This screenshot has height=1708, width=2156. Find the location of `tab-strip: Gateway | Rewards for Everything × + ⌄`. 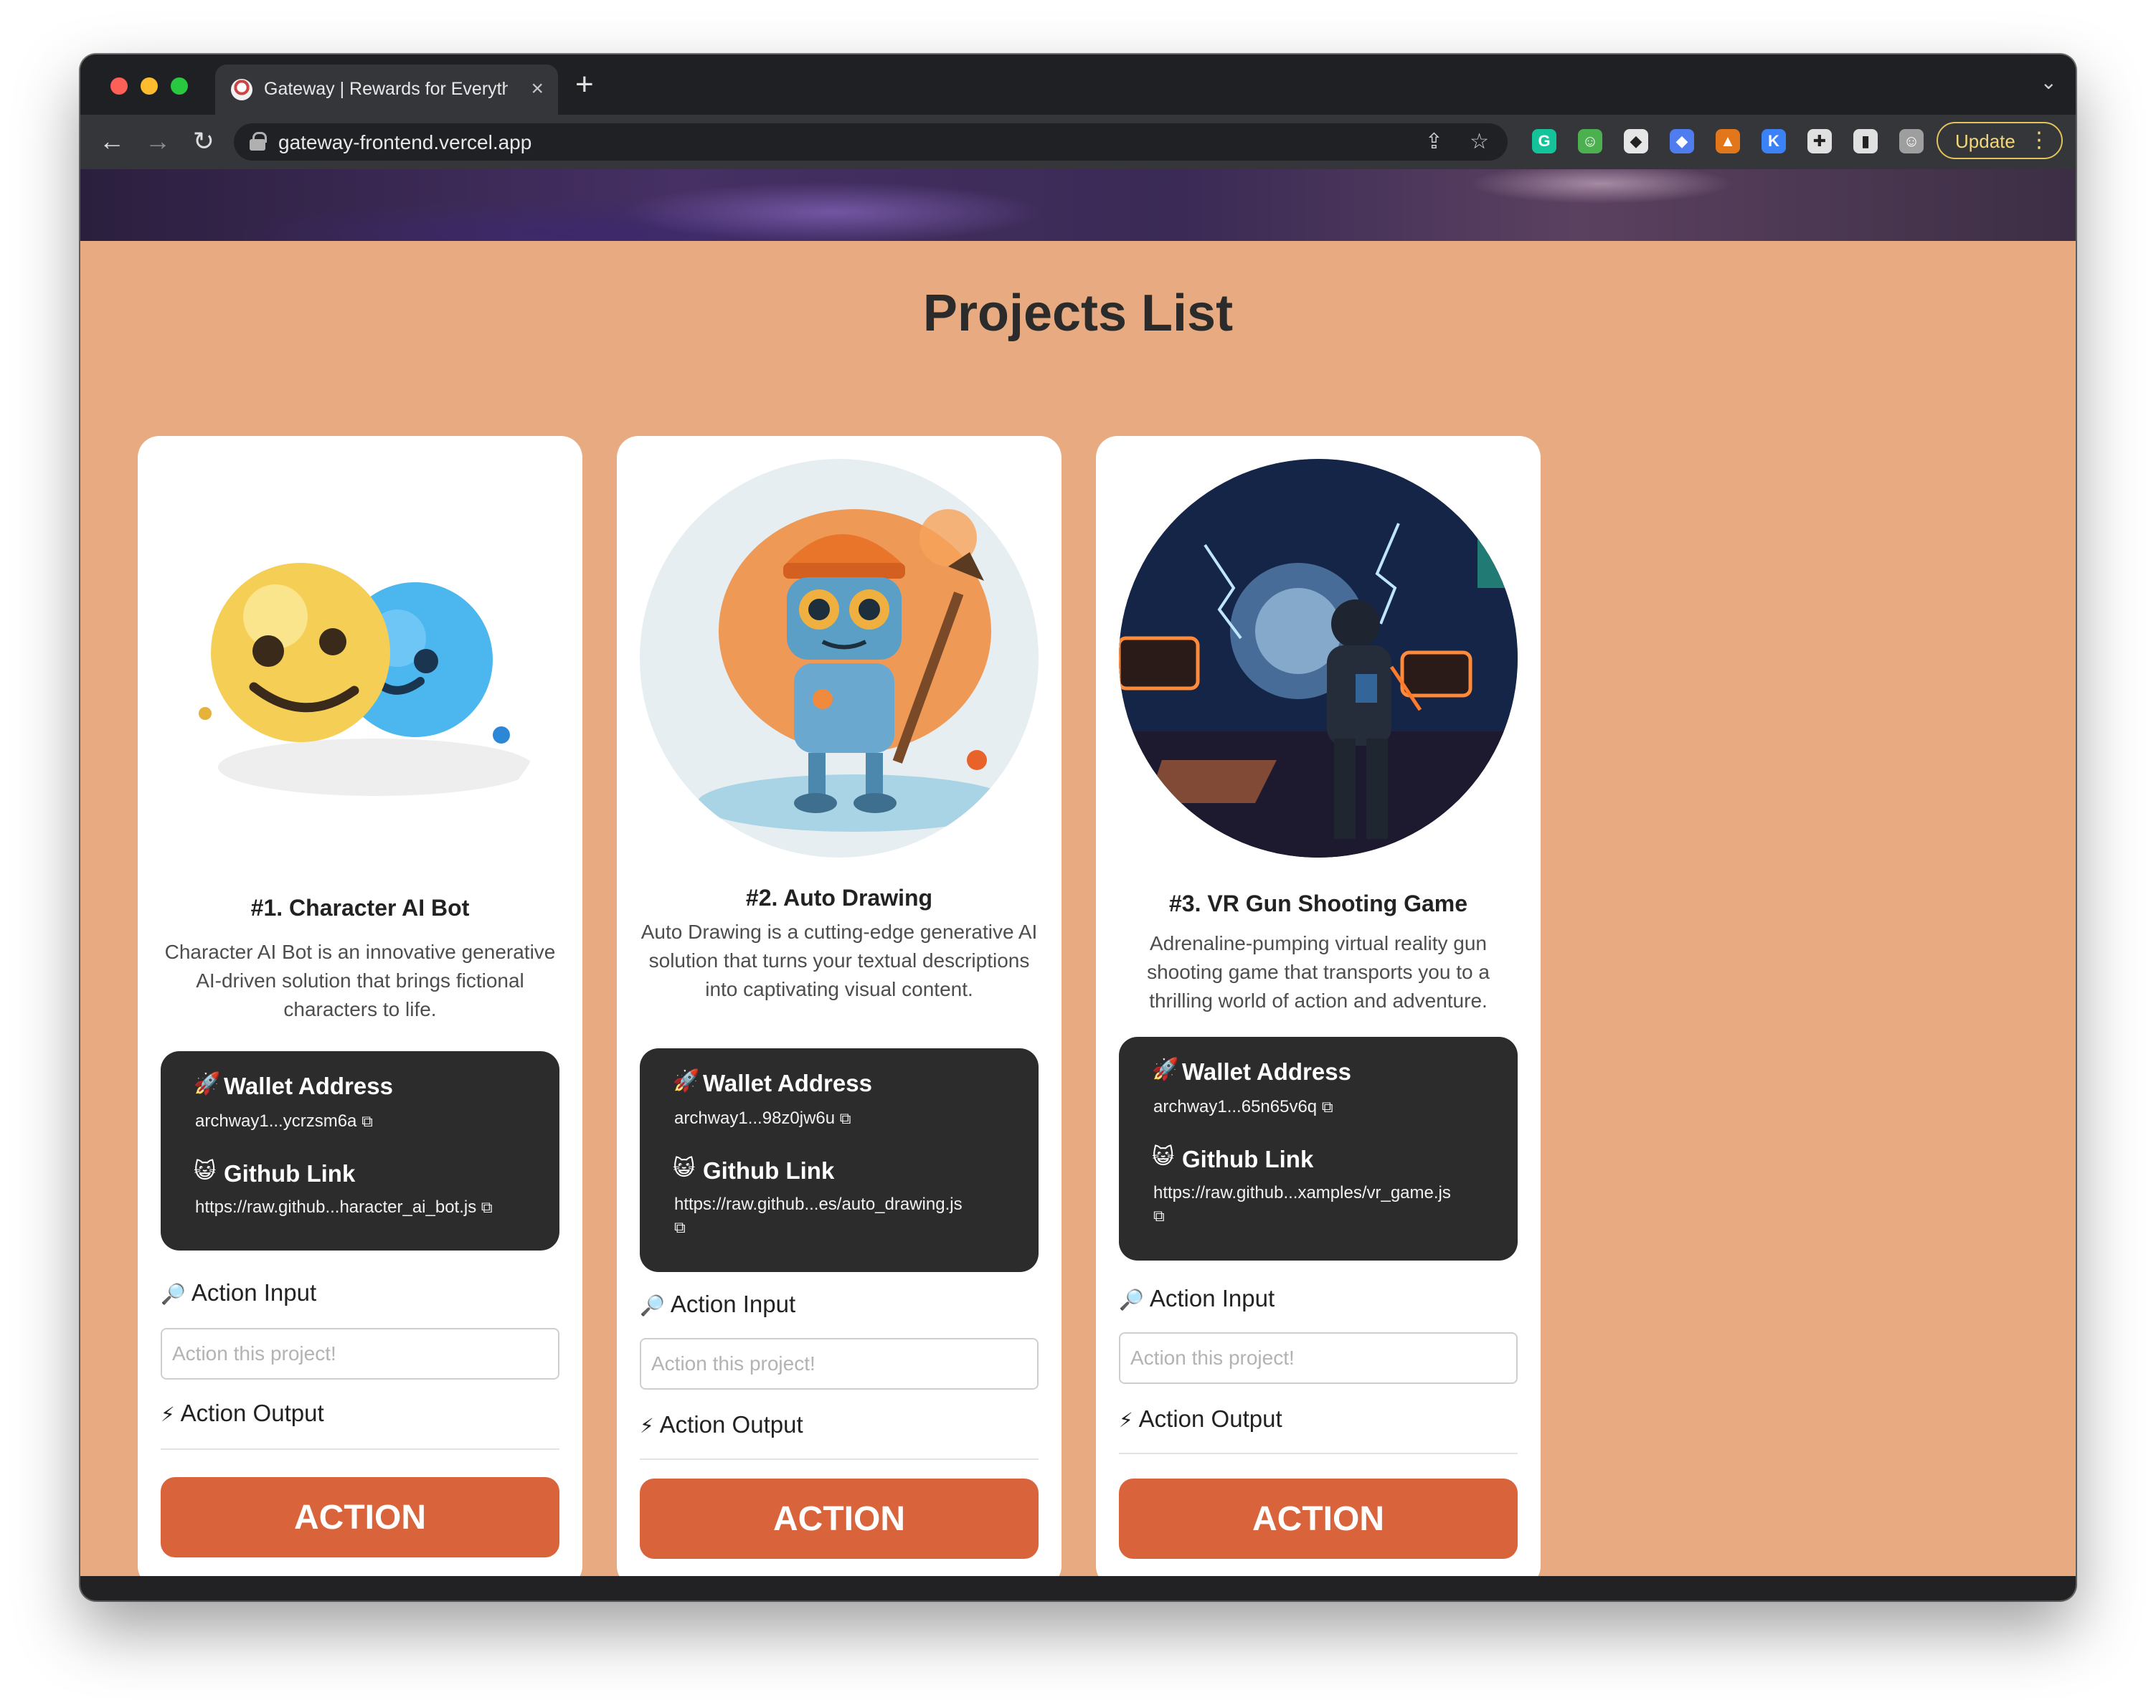

tab-strip: Gateway | Rewards for Everything × + ⌄ is located at coordinates (1078, 84).